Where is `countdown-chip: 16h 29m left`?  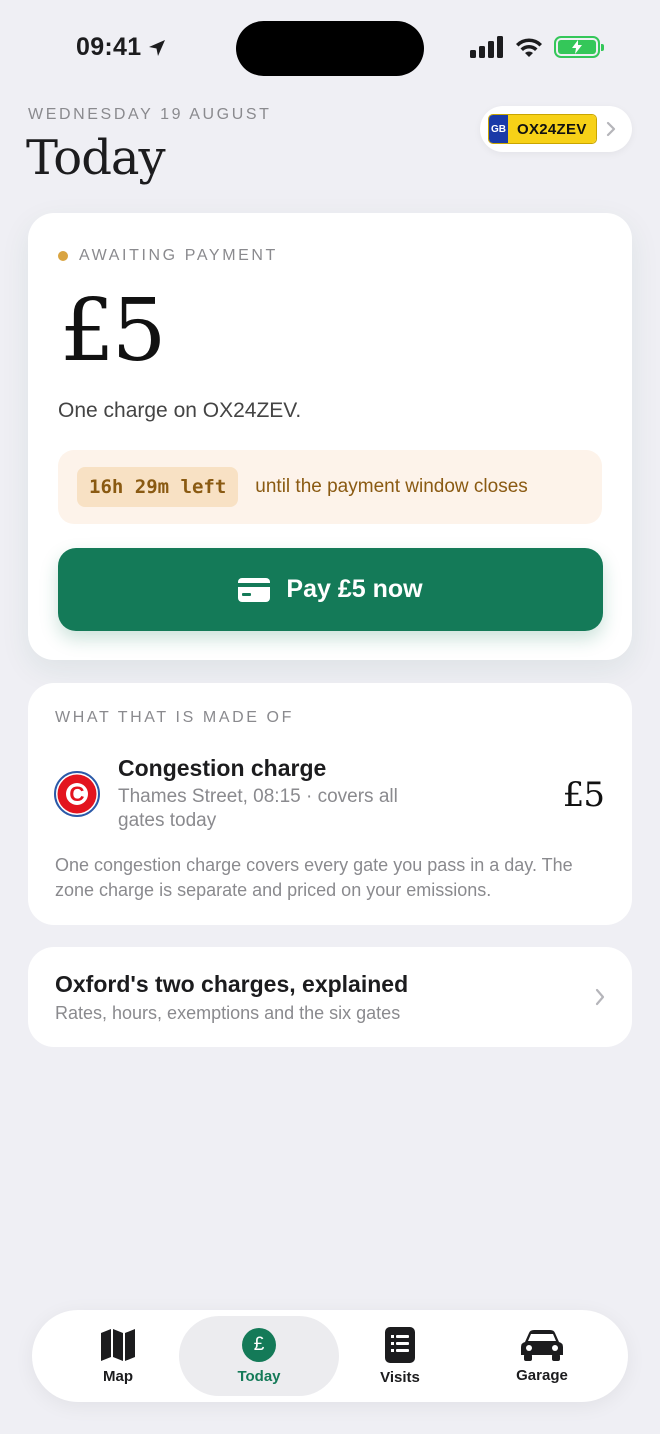 countdown-chip: 16h 29m left is located at coordinates (158, 487).